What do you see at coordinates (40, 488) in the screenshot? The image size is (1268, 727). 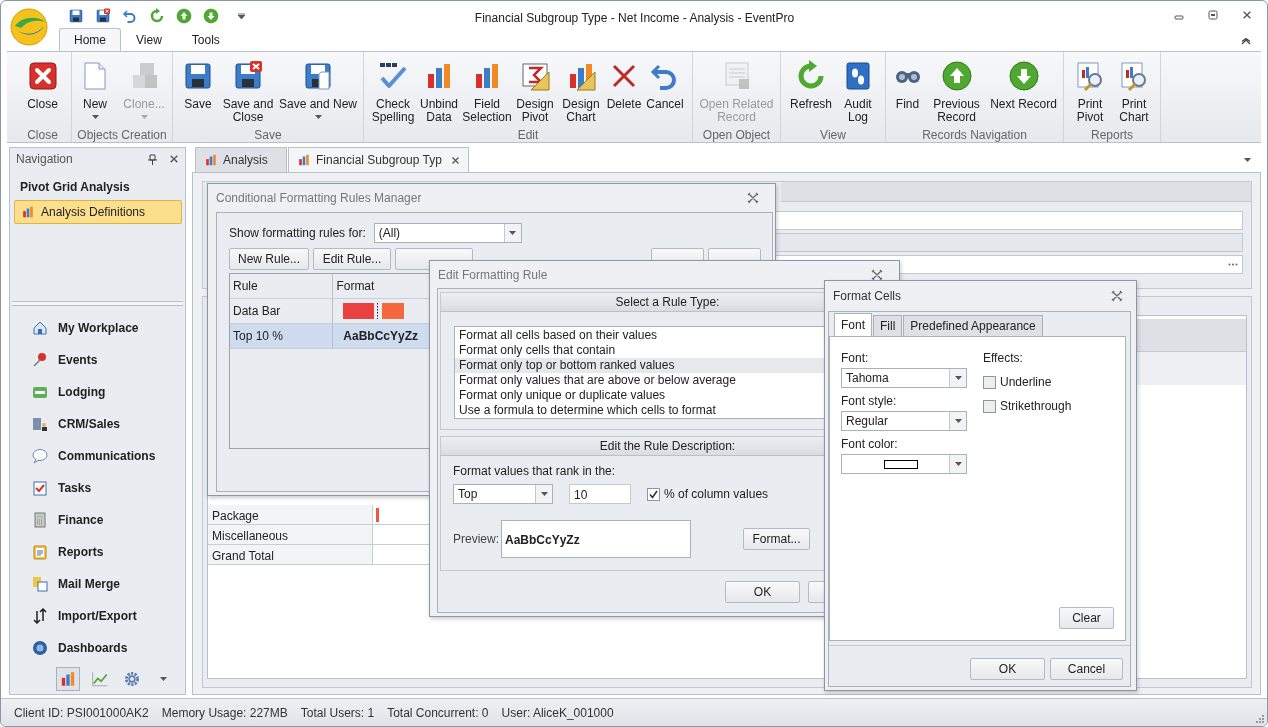 I see `checklist-icon` at bounding box center [40, 488].